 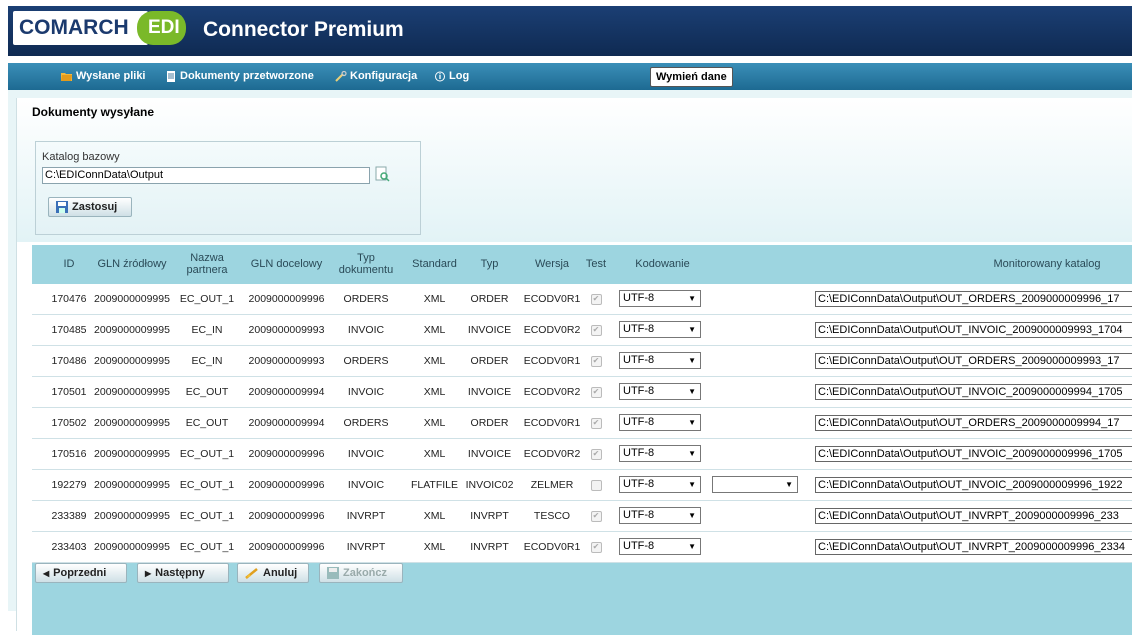 What do you see at coordinates (434, 264) in the screenshot?
I see `col-standard: Standard` at bounding box center [434, 264].